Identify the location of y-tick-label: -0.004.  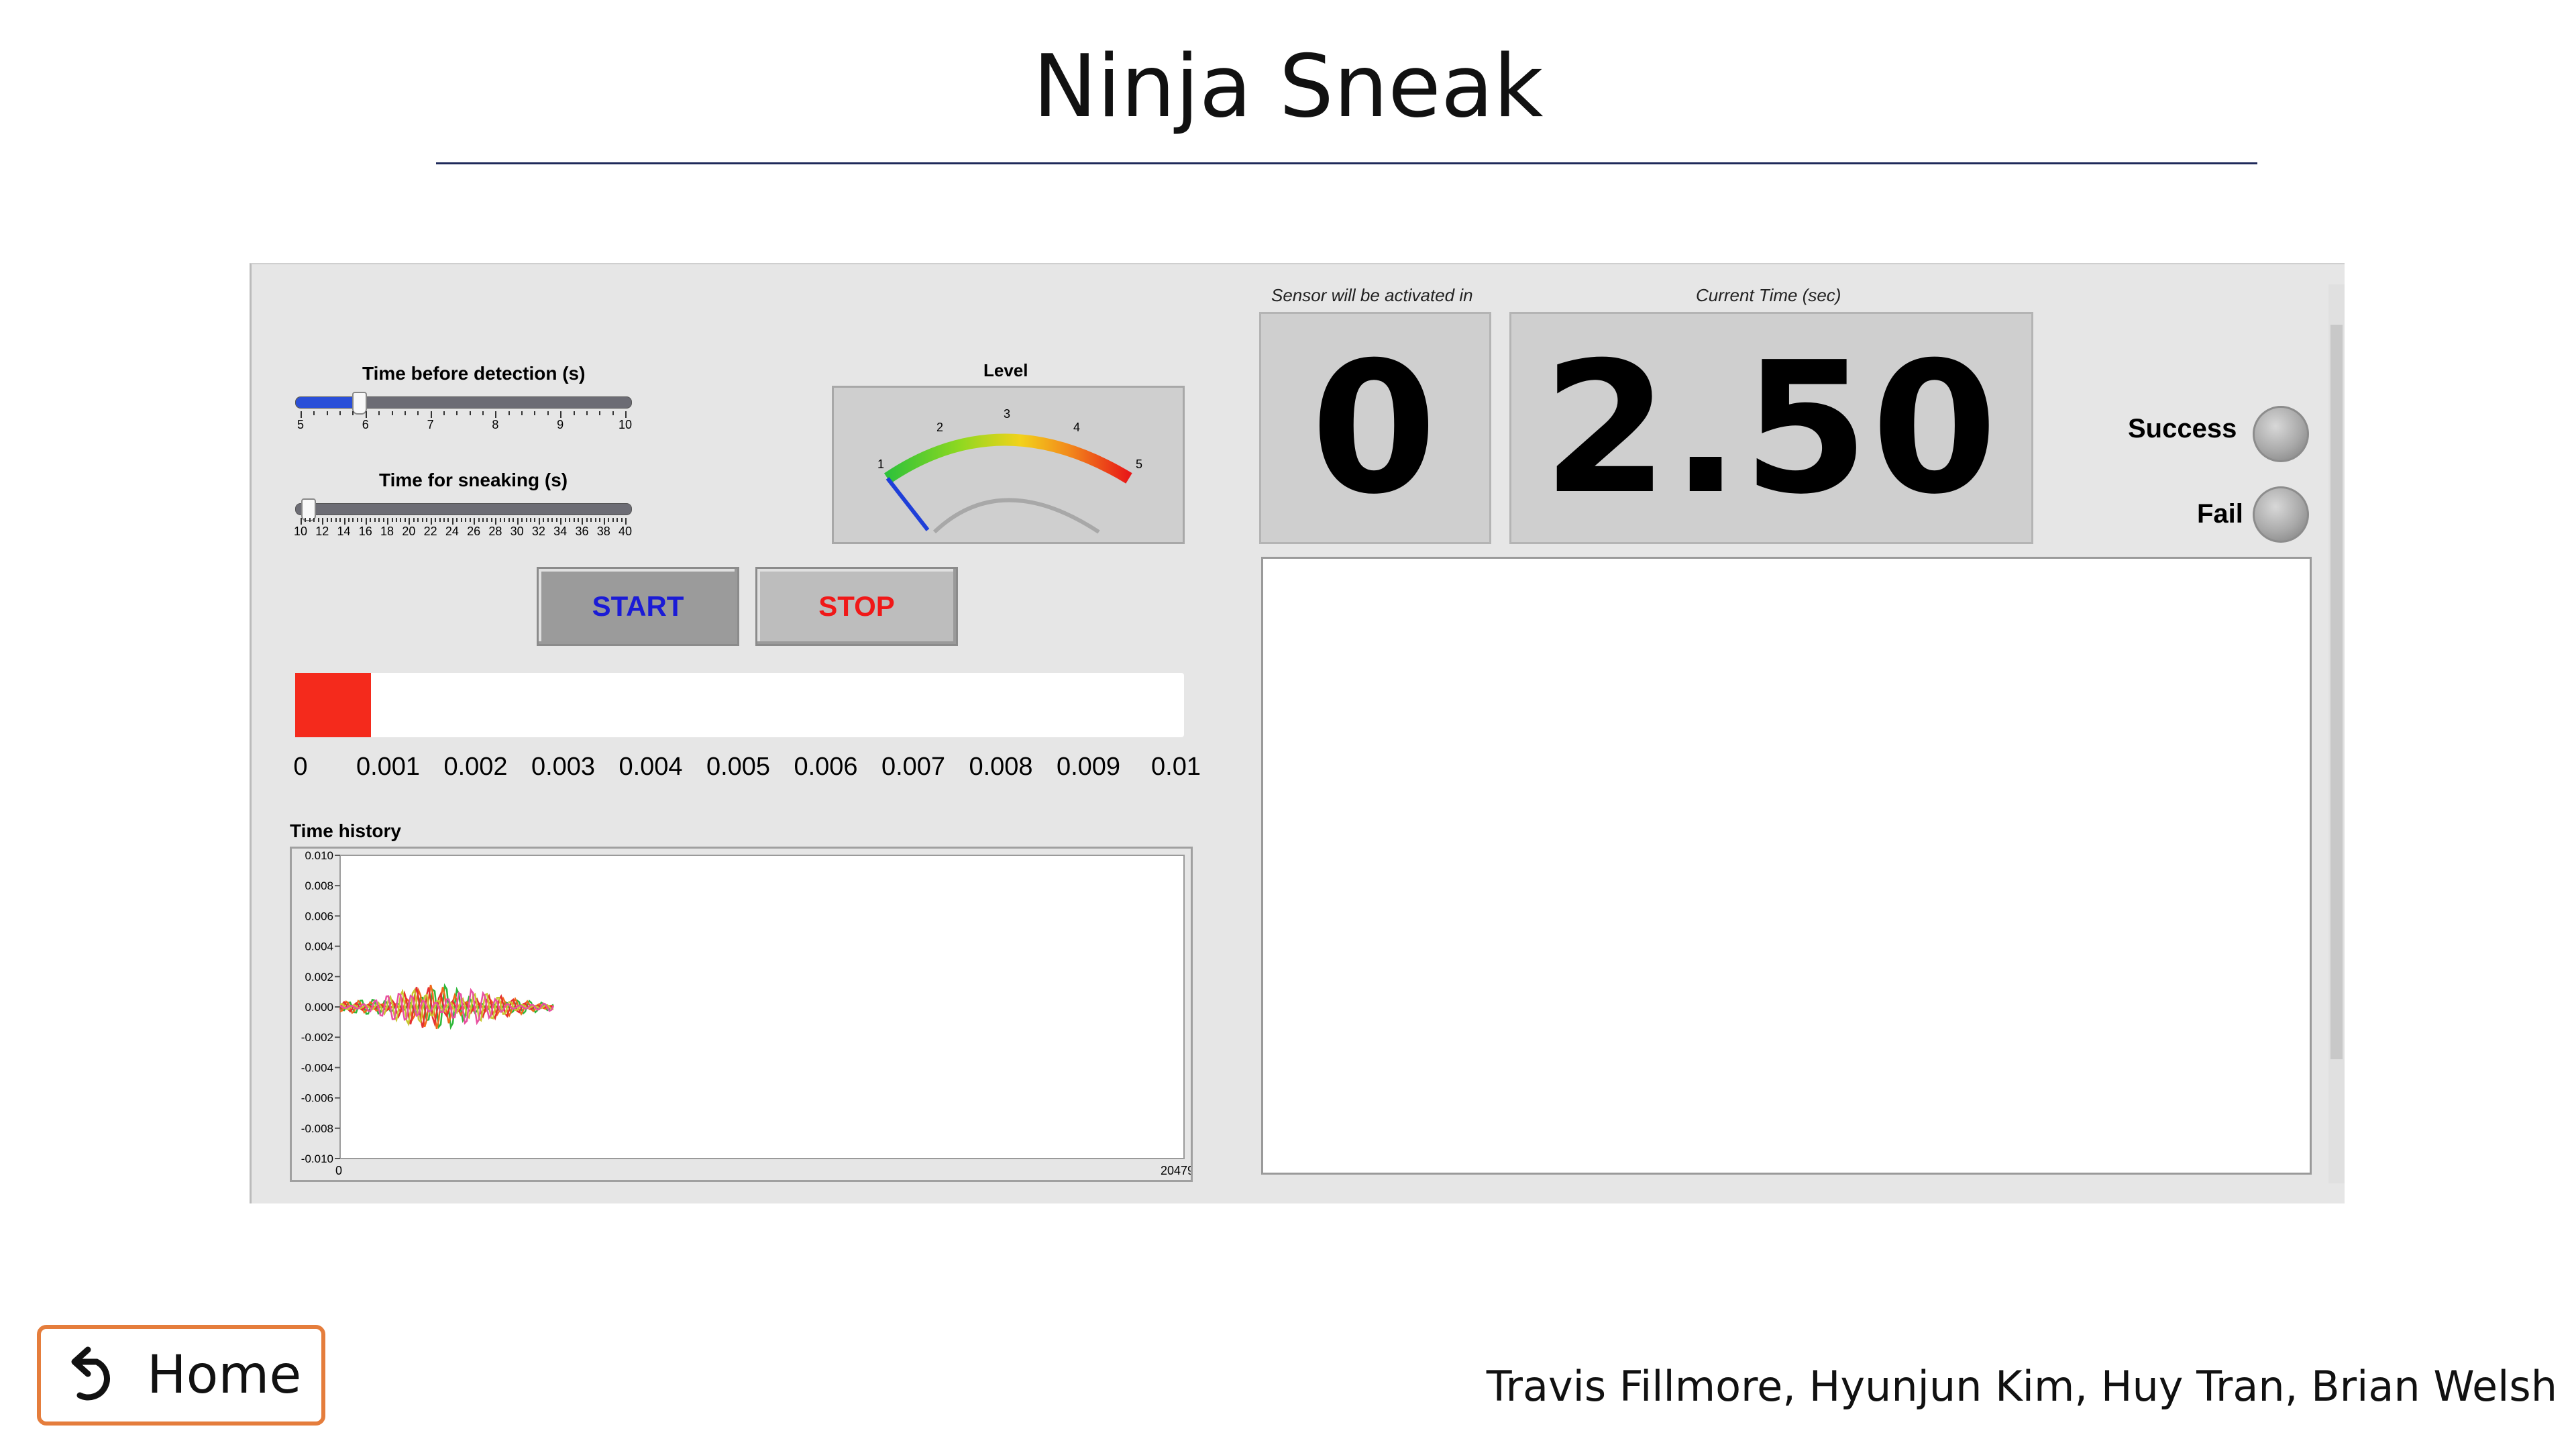
(317, 1067).